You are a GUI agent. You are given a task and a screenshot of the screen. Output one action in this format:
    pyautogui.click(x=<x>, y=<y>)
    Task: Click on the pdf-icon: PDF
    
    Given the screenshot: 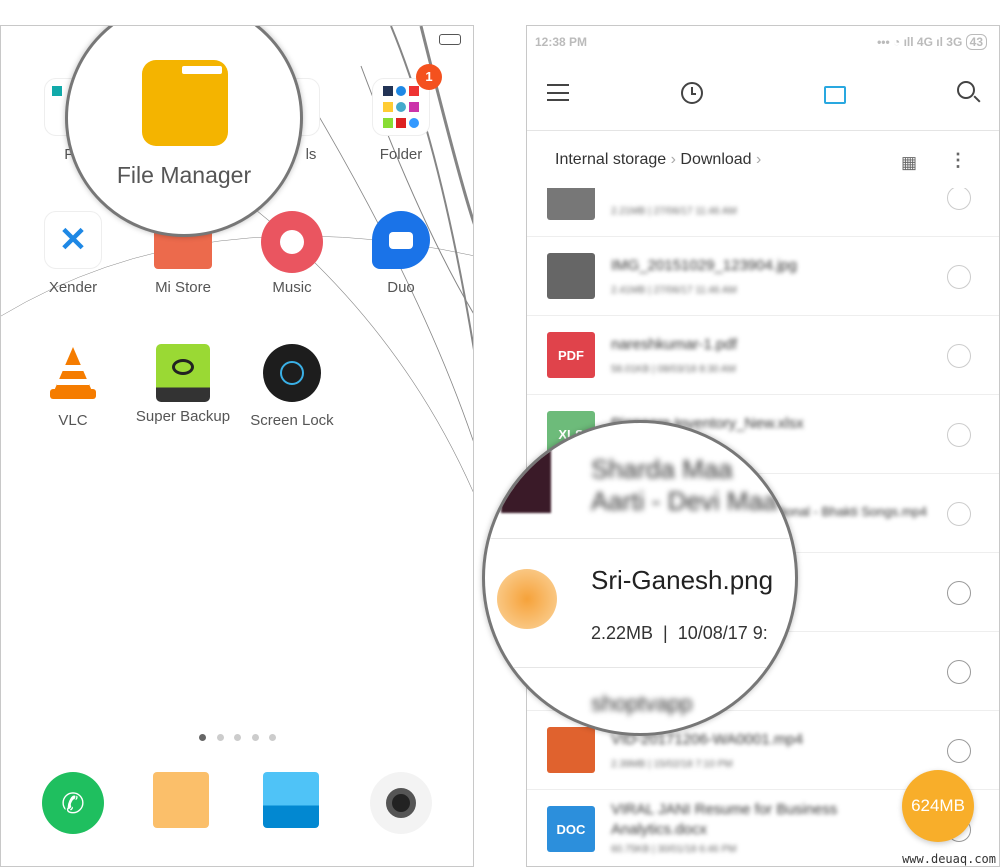 What is the action you would take?
    pyautogui.click(x=571, y=355)
    